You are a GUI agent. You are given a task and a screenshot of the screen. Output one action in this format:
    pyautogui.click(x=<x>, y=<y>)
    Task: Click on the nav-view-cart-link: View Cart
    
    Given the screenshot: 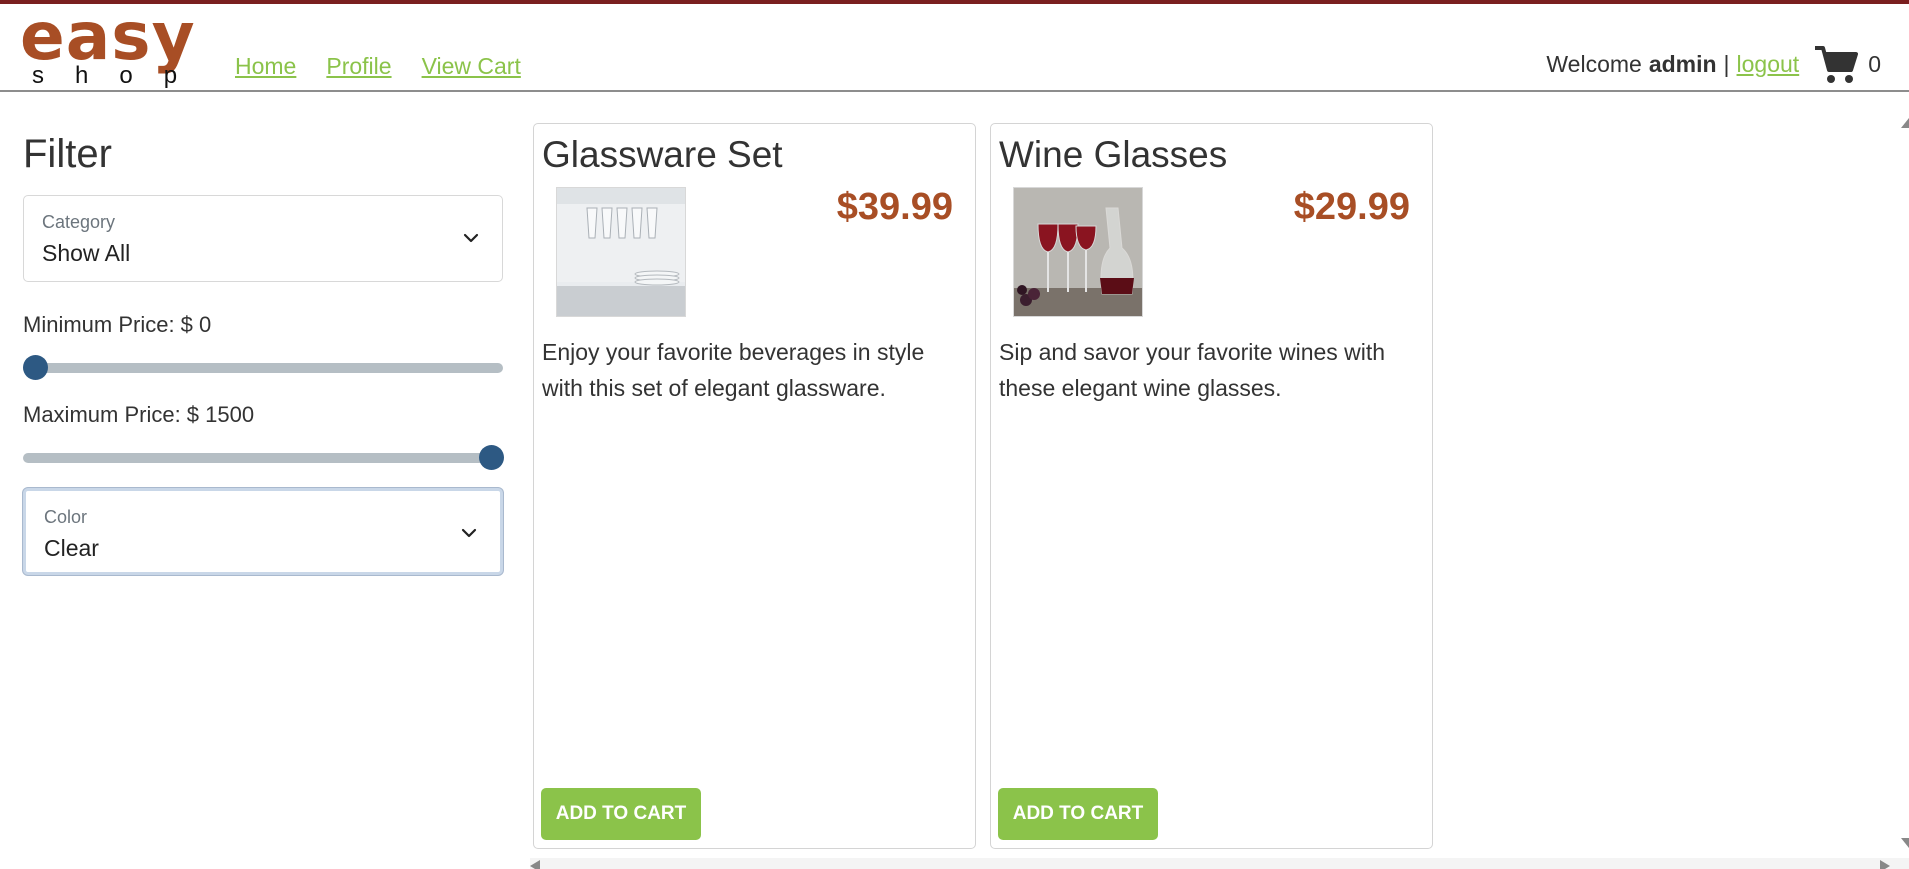 What is the action you would take?
    pyautogui.click(x=471, y=66)
    